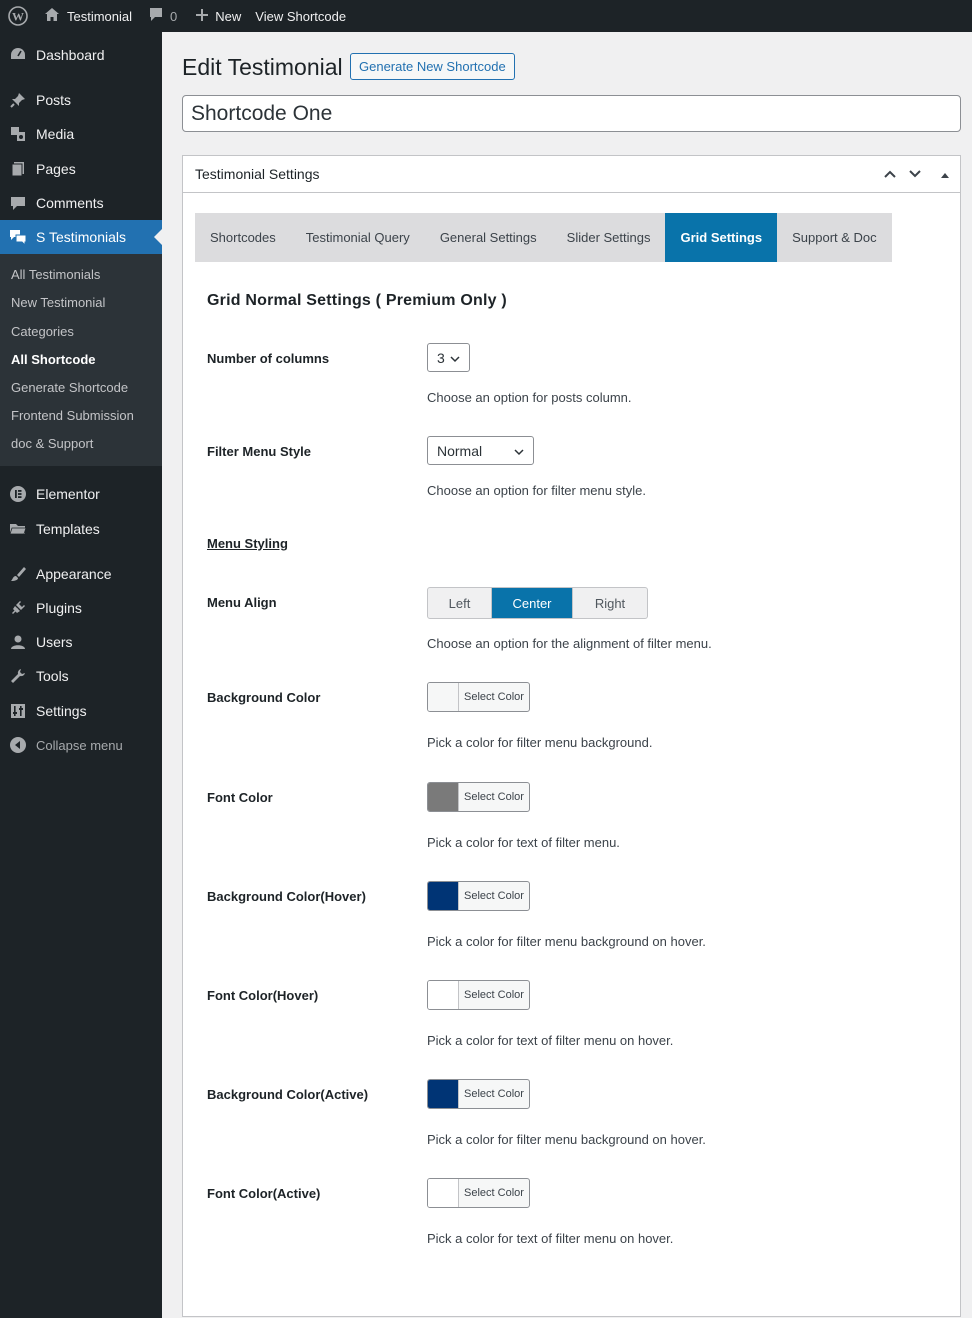 The image size is (972, 1318). I want to click on dashboard-icon, so click(18, 55).